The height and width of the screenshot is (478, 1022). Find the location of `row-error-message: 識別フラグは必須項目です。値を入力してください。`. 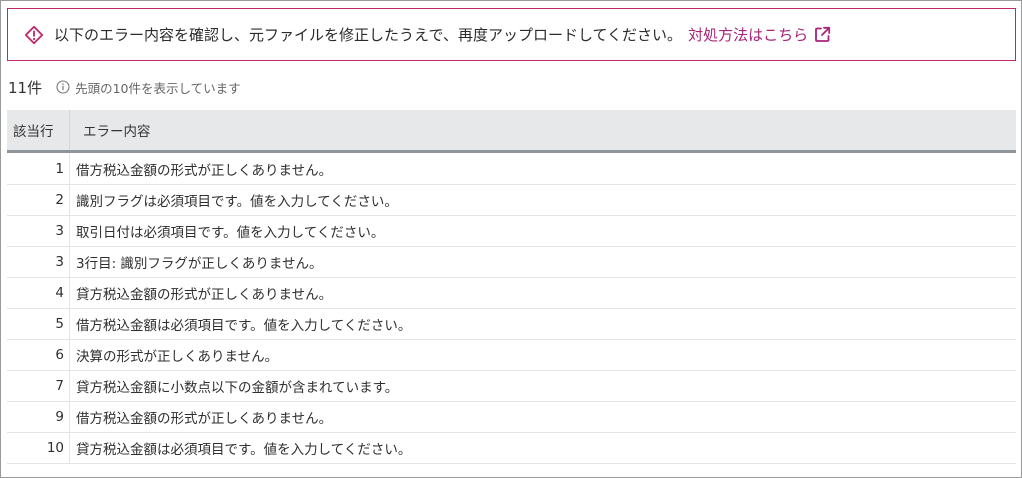

row-error-message: 識別フラグは必須項目です。値を入力してください。 is located at coordinates (237, 202).